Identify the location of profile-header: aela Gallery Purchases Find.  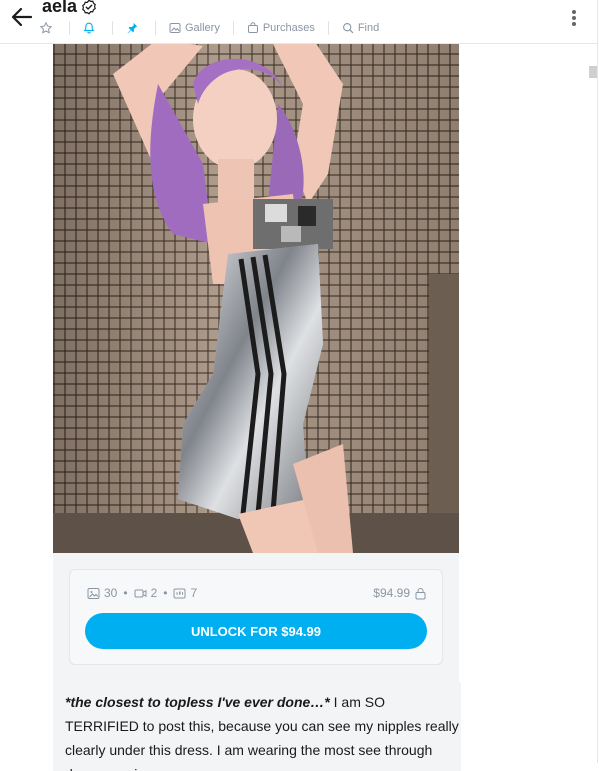
(298, 22).